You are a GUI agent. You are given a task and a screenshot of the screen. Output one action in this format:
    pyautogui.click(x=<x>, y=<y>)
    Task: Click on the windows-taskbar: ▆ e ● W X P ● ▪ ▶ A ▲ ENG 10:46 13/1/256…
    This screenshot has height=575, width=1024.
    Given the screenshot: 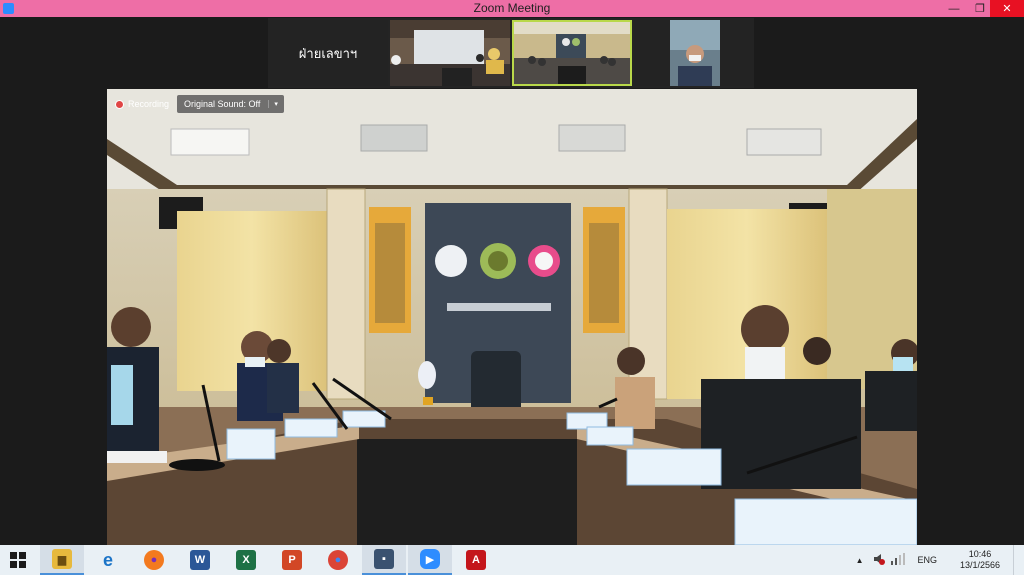 What is the action you would take?
    pyautogui.click(x=512, y=560)
    